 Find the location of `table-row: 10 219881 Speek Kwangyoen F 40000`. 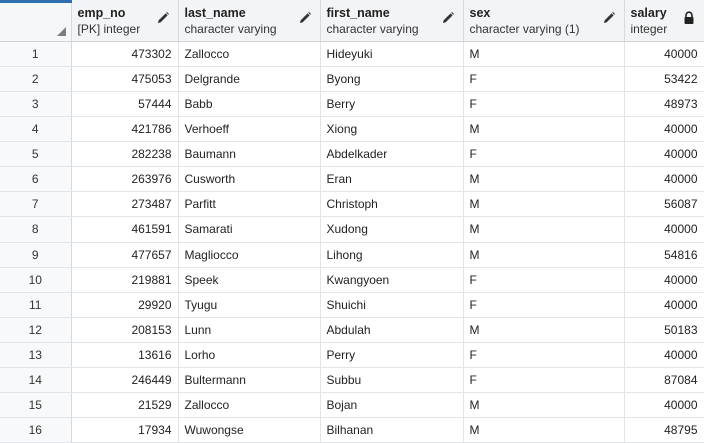

table-row: 10 219881 Speek Kwangyoen F 40000 is located at coordinates (352, 280).